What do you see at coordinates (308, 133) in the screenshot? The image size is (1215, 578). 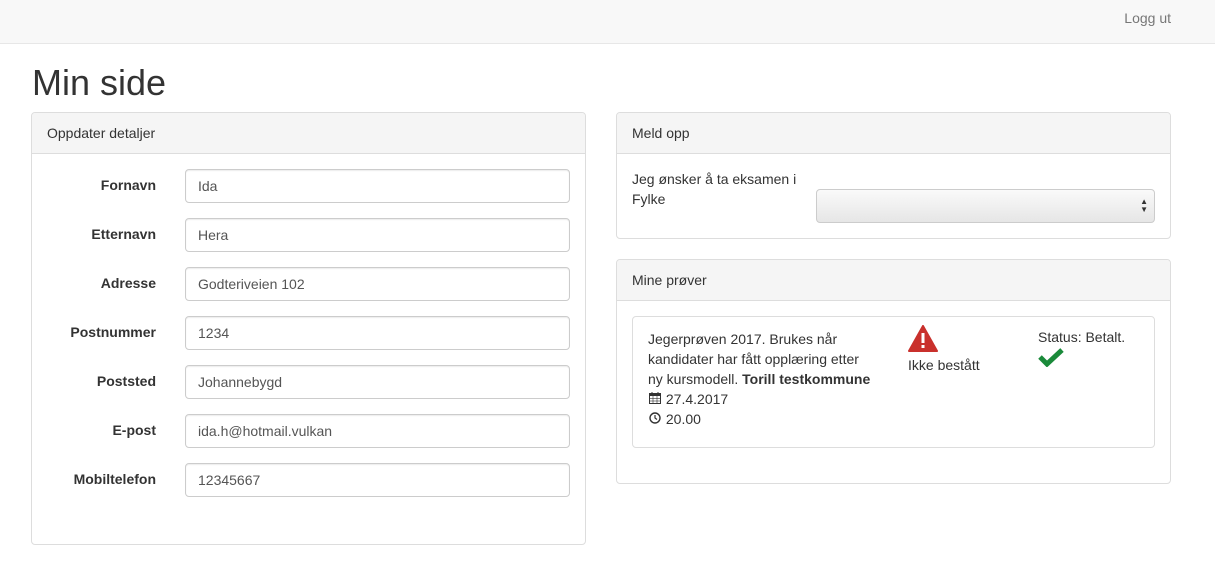 I see `panel-heading: Oppdater detaljer` at bounding box center [308, 133].